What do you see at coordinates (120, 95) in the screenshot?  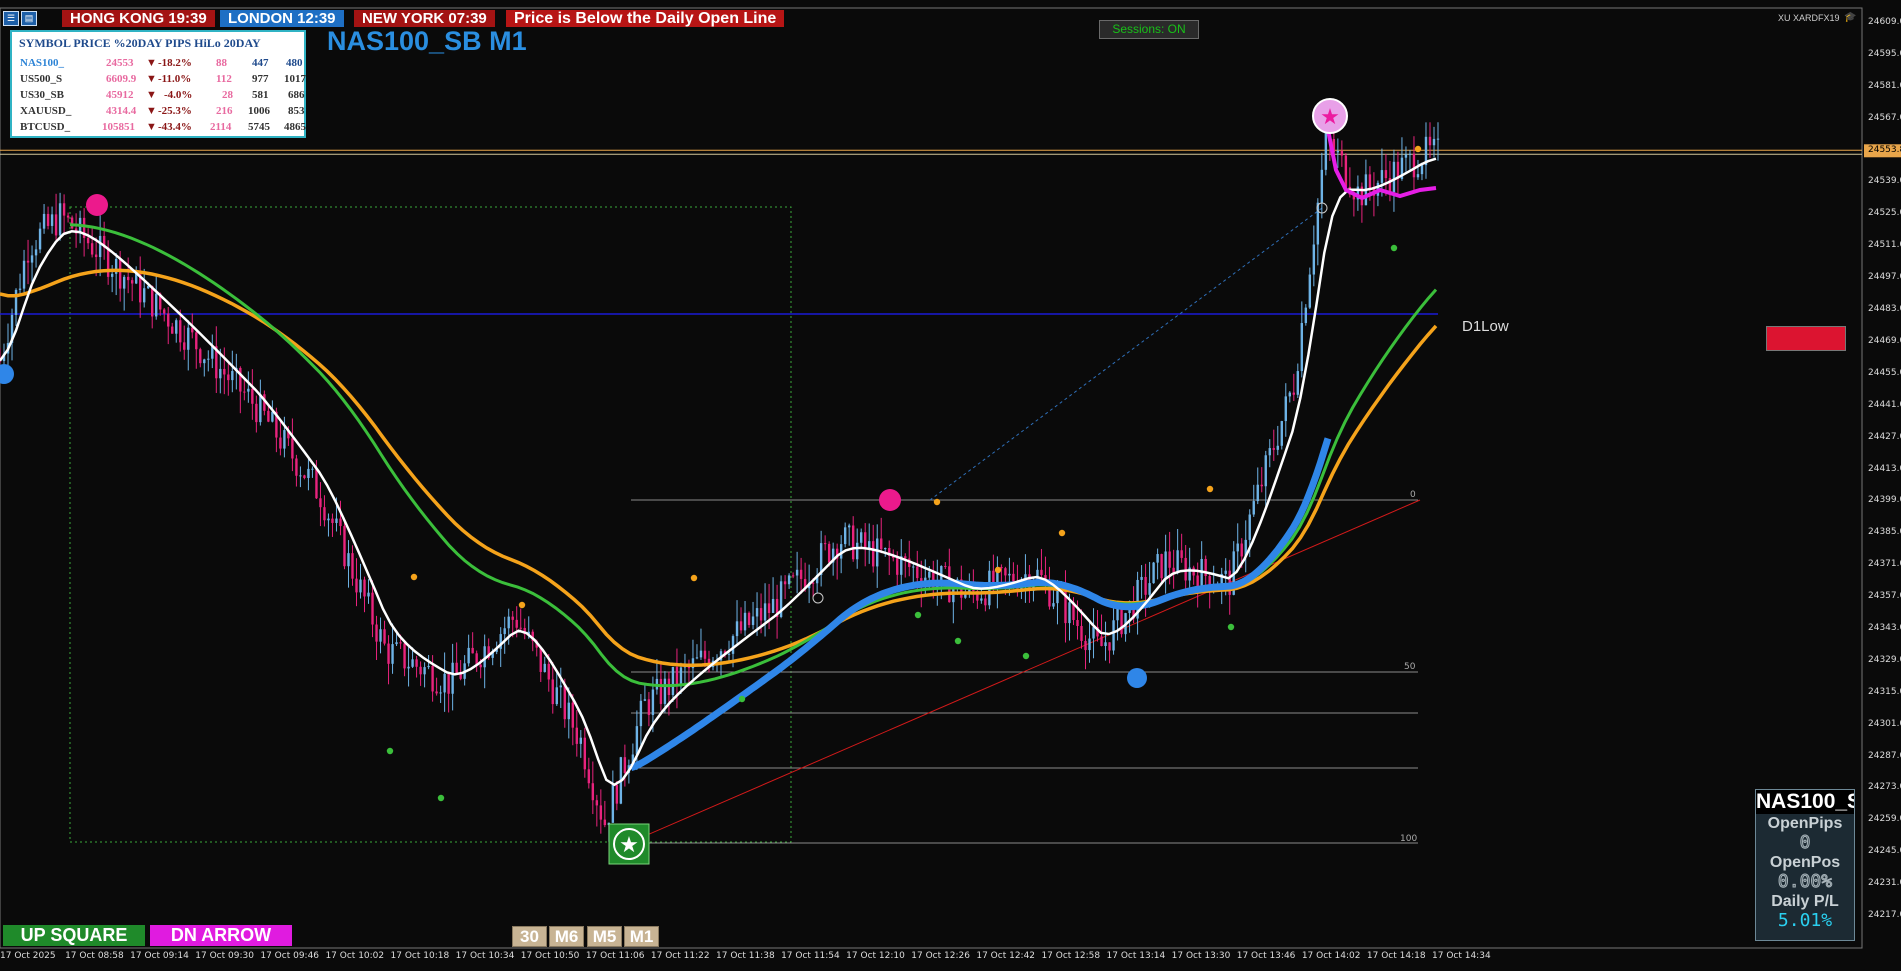 I see `price-cell: 45912` at bounding box center [120, 95].